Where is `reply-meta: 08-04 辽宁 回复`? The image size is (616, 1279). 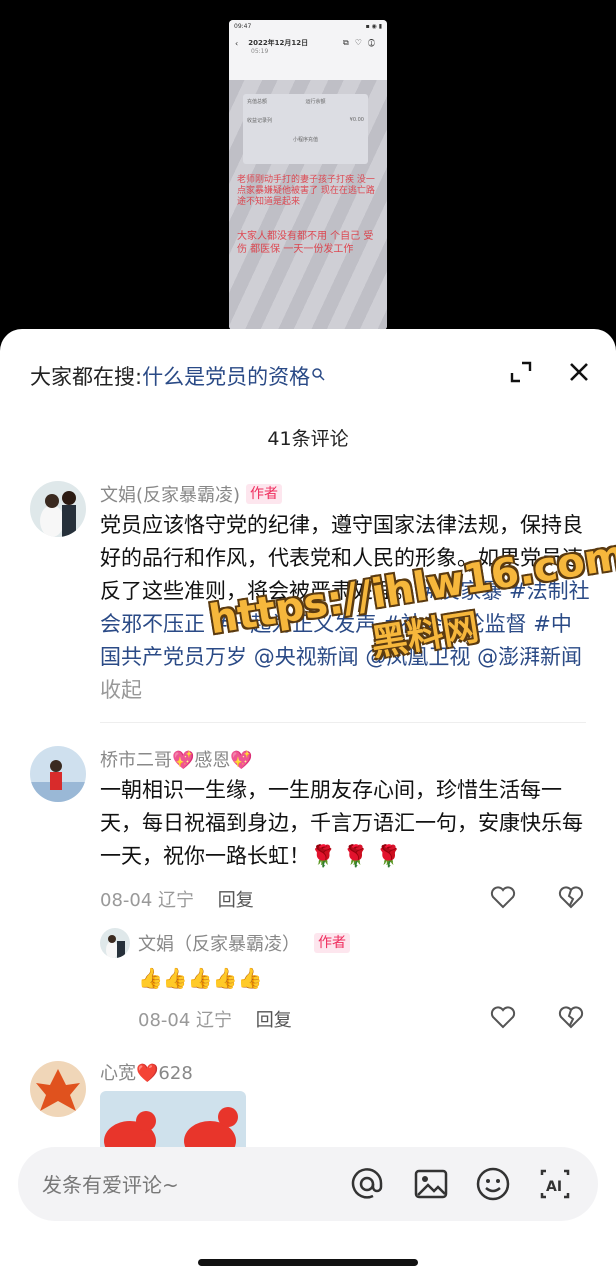 reply-meta: 08-04 辽宁 回复 is located at coordinates (215, 1019).